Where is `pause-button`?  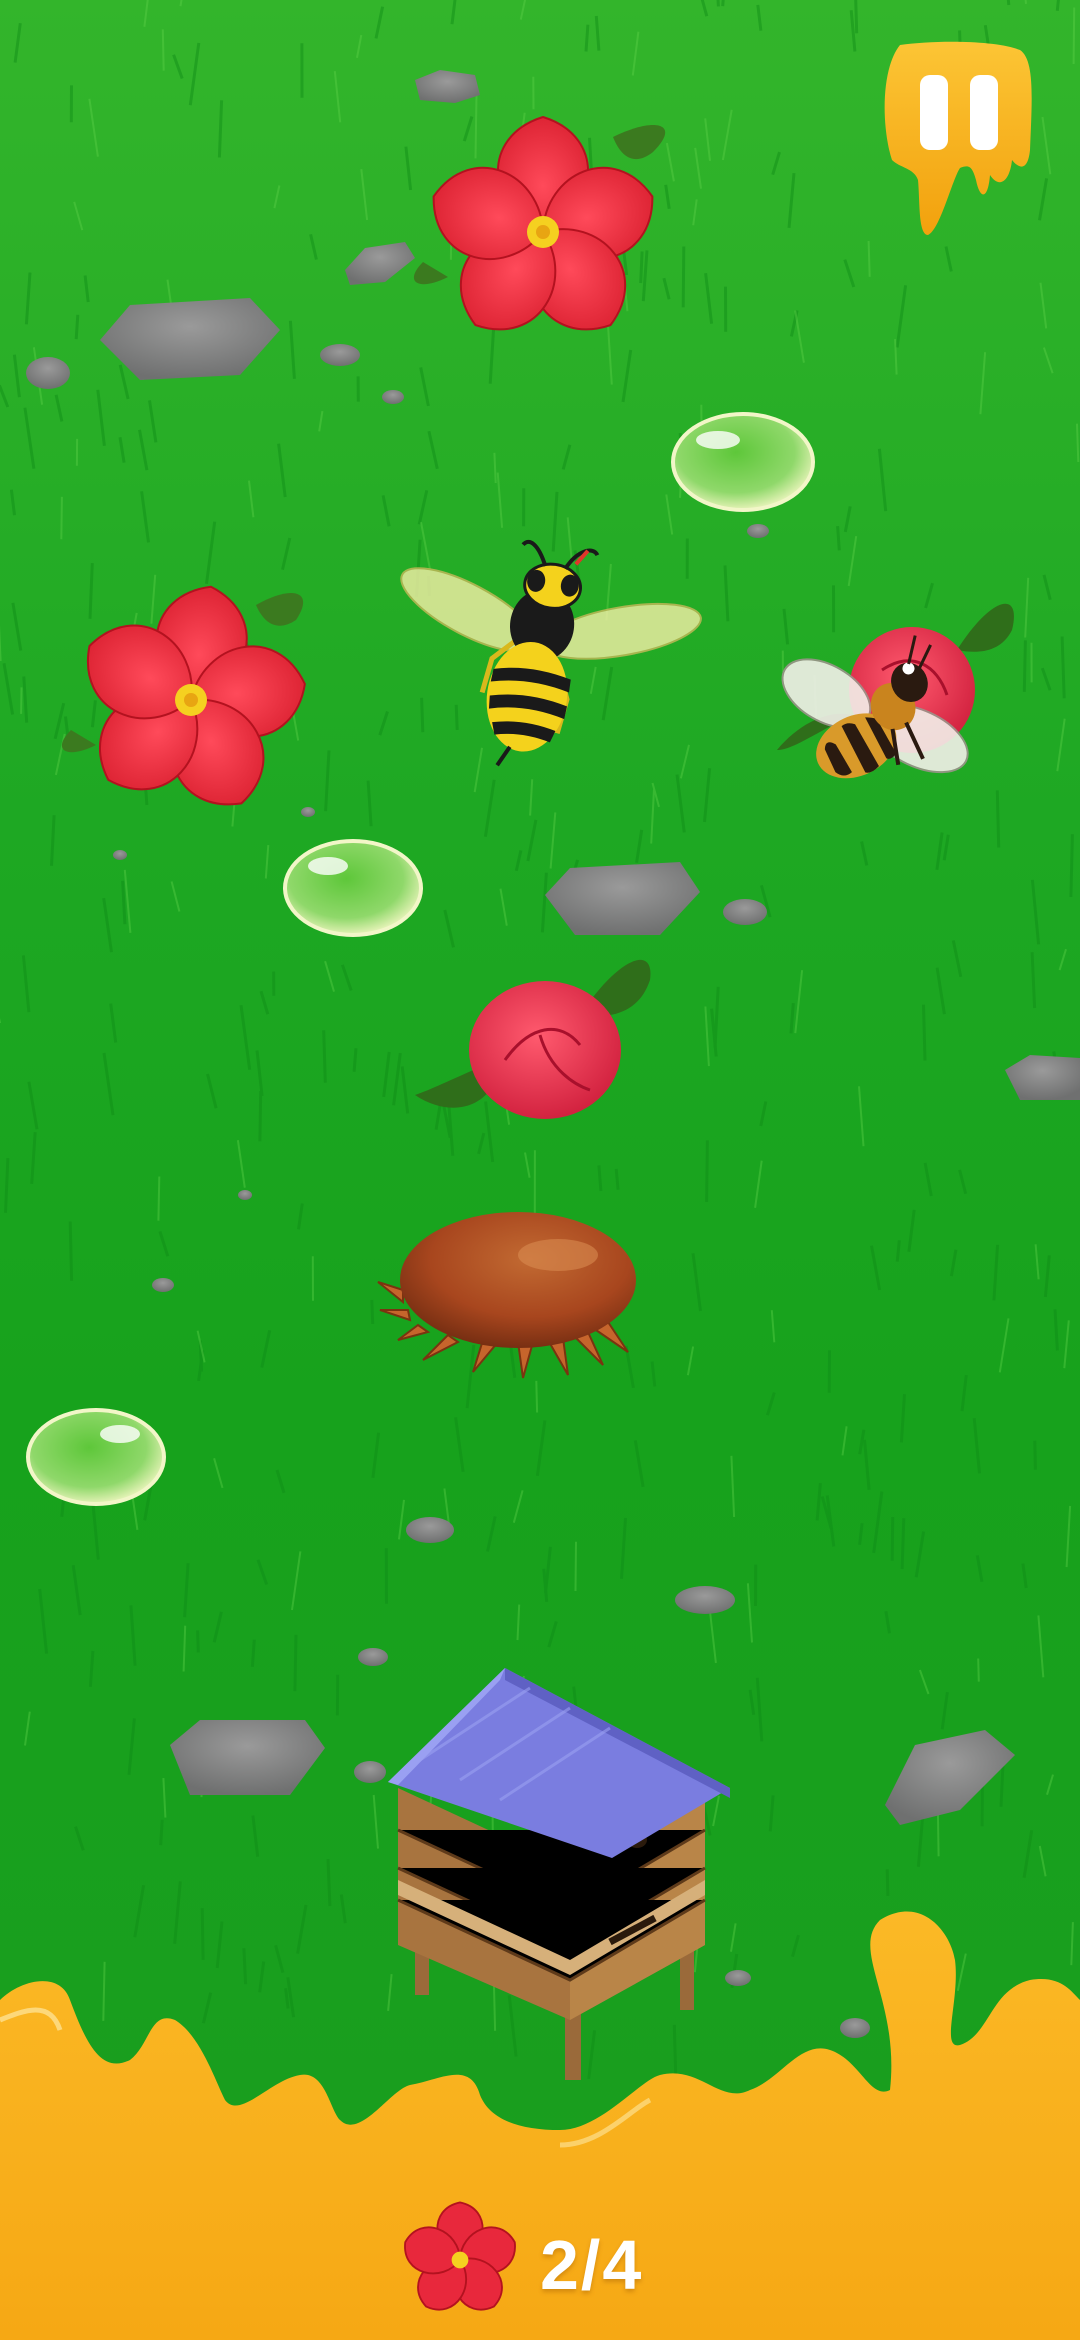 pause-button is located at coordinates (957, 142).